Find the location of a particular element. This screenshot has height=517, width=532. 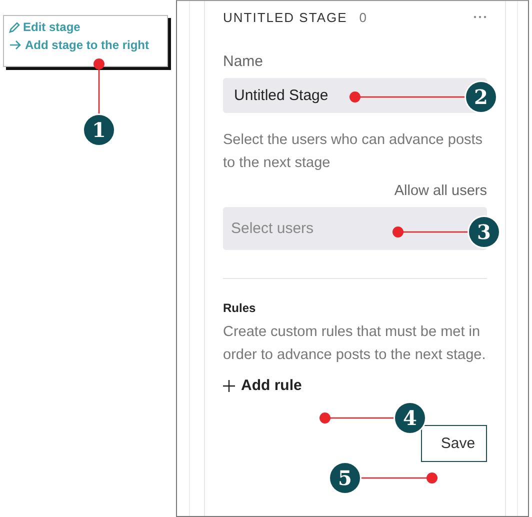

callout-number: 1 is located at coordinates (99, 130).